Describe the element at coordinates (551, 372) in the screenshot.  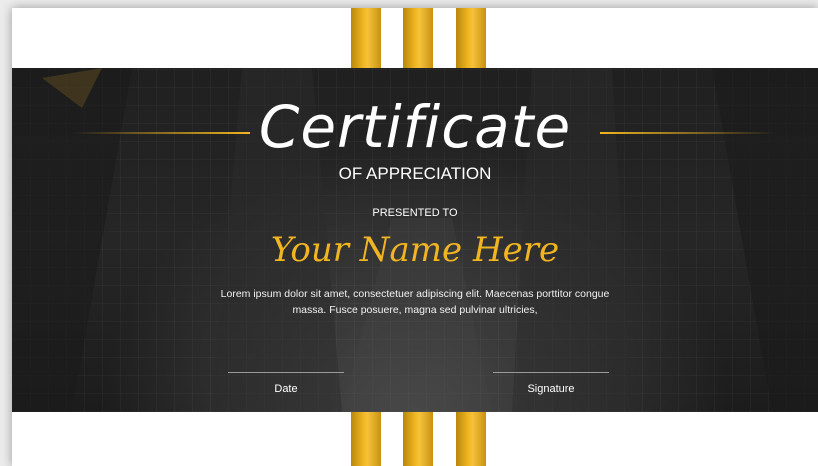
I see `signature-line` at that location.